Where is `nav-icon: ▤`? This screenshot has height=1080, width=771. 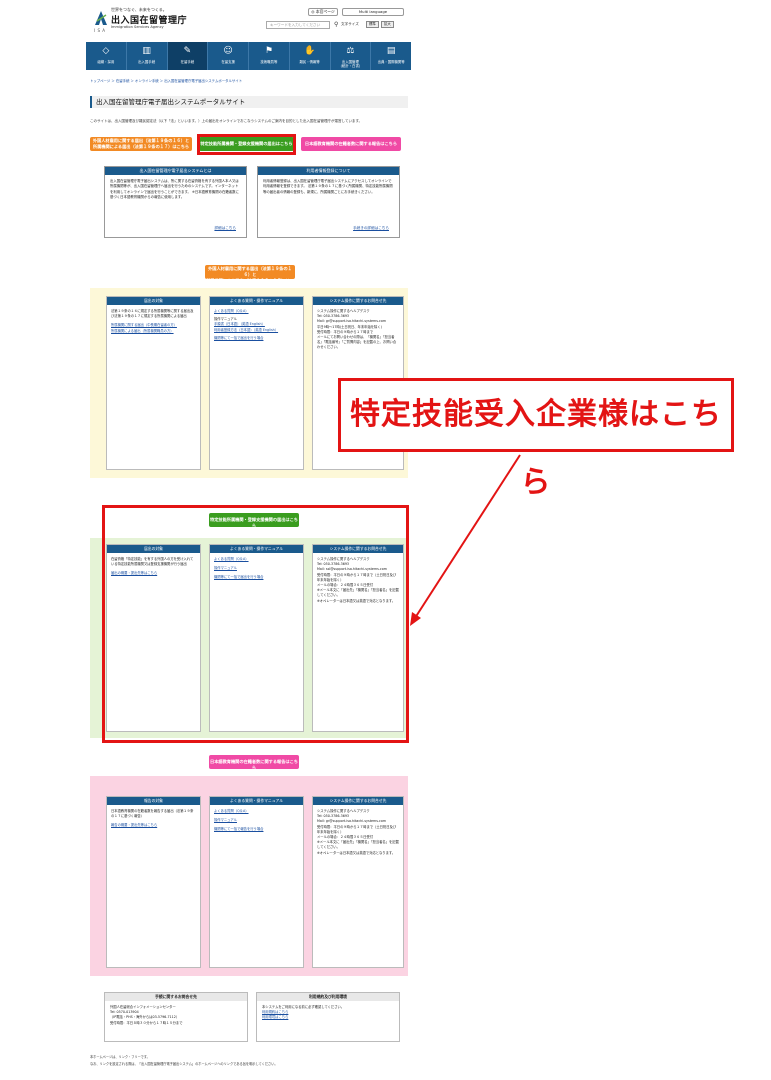
nav-icon: ▤ is located at coordinates (391, 51).